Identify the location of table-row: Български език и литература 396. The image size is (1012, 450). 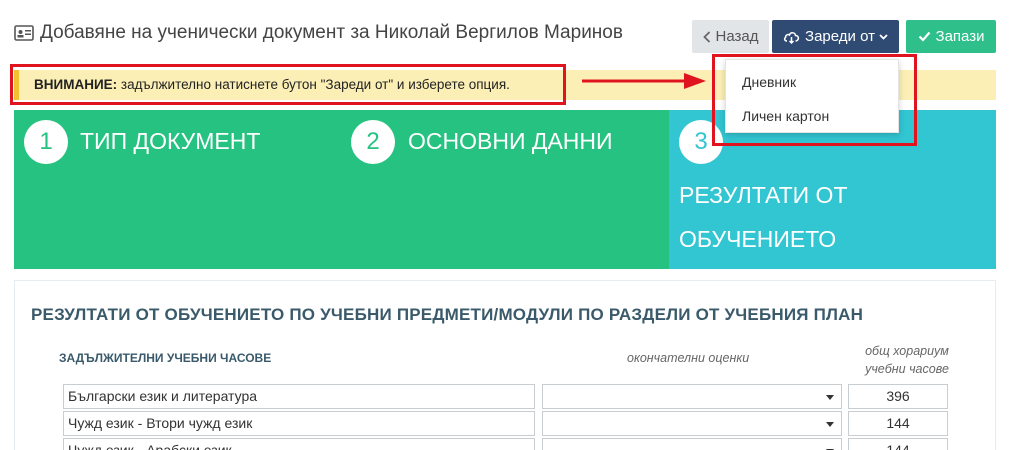
(506, 396).